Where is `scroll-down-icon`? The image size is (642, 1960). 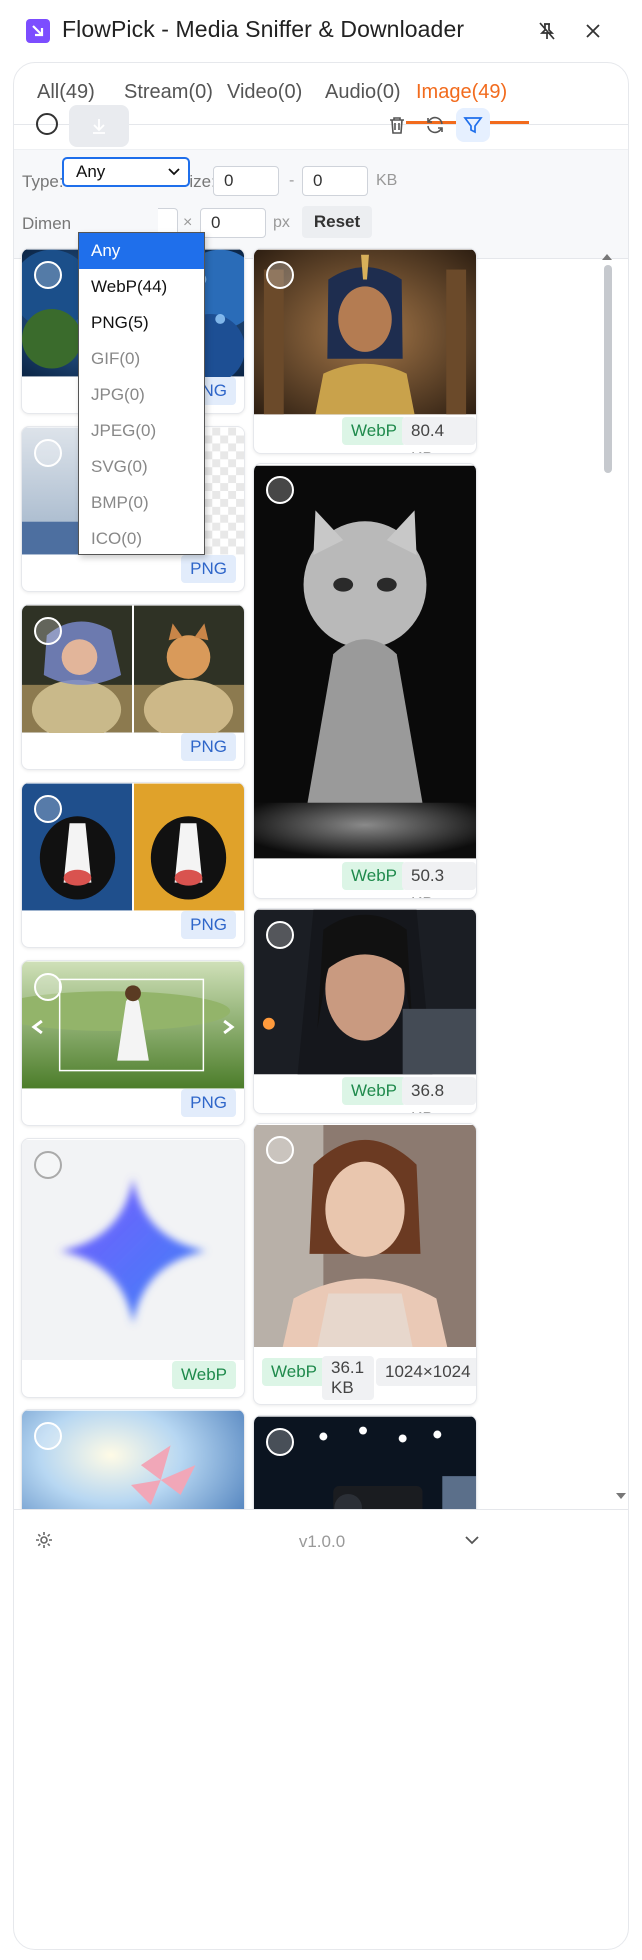 scroll-down-icon is located at coordinates (621, 1496).